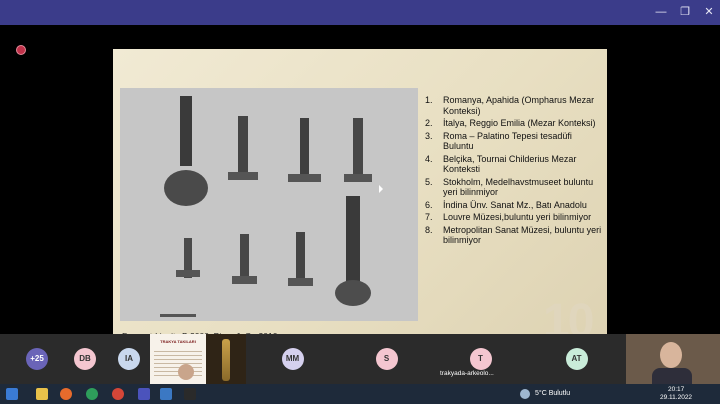 Image resolution: width=720 pixels, height=404 pixels. Describe the element at coordinates (12, 394) in the screenshot. I see `start-icon` at that location.